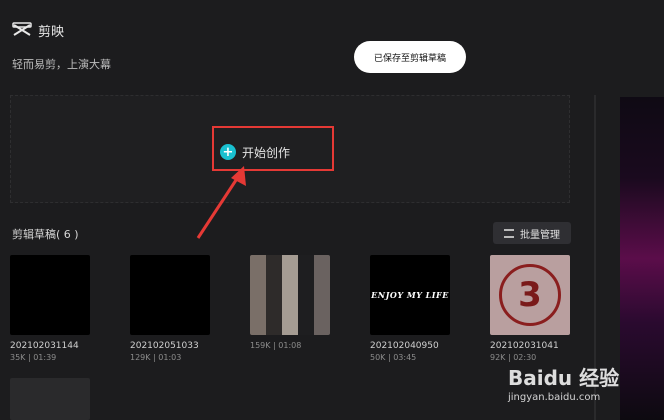  What do you see at coordinates (44, 346) in the screenshot?
I see `draft-name: 202102031144` at bounding box center [44, 346].